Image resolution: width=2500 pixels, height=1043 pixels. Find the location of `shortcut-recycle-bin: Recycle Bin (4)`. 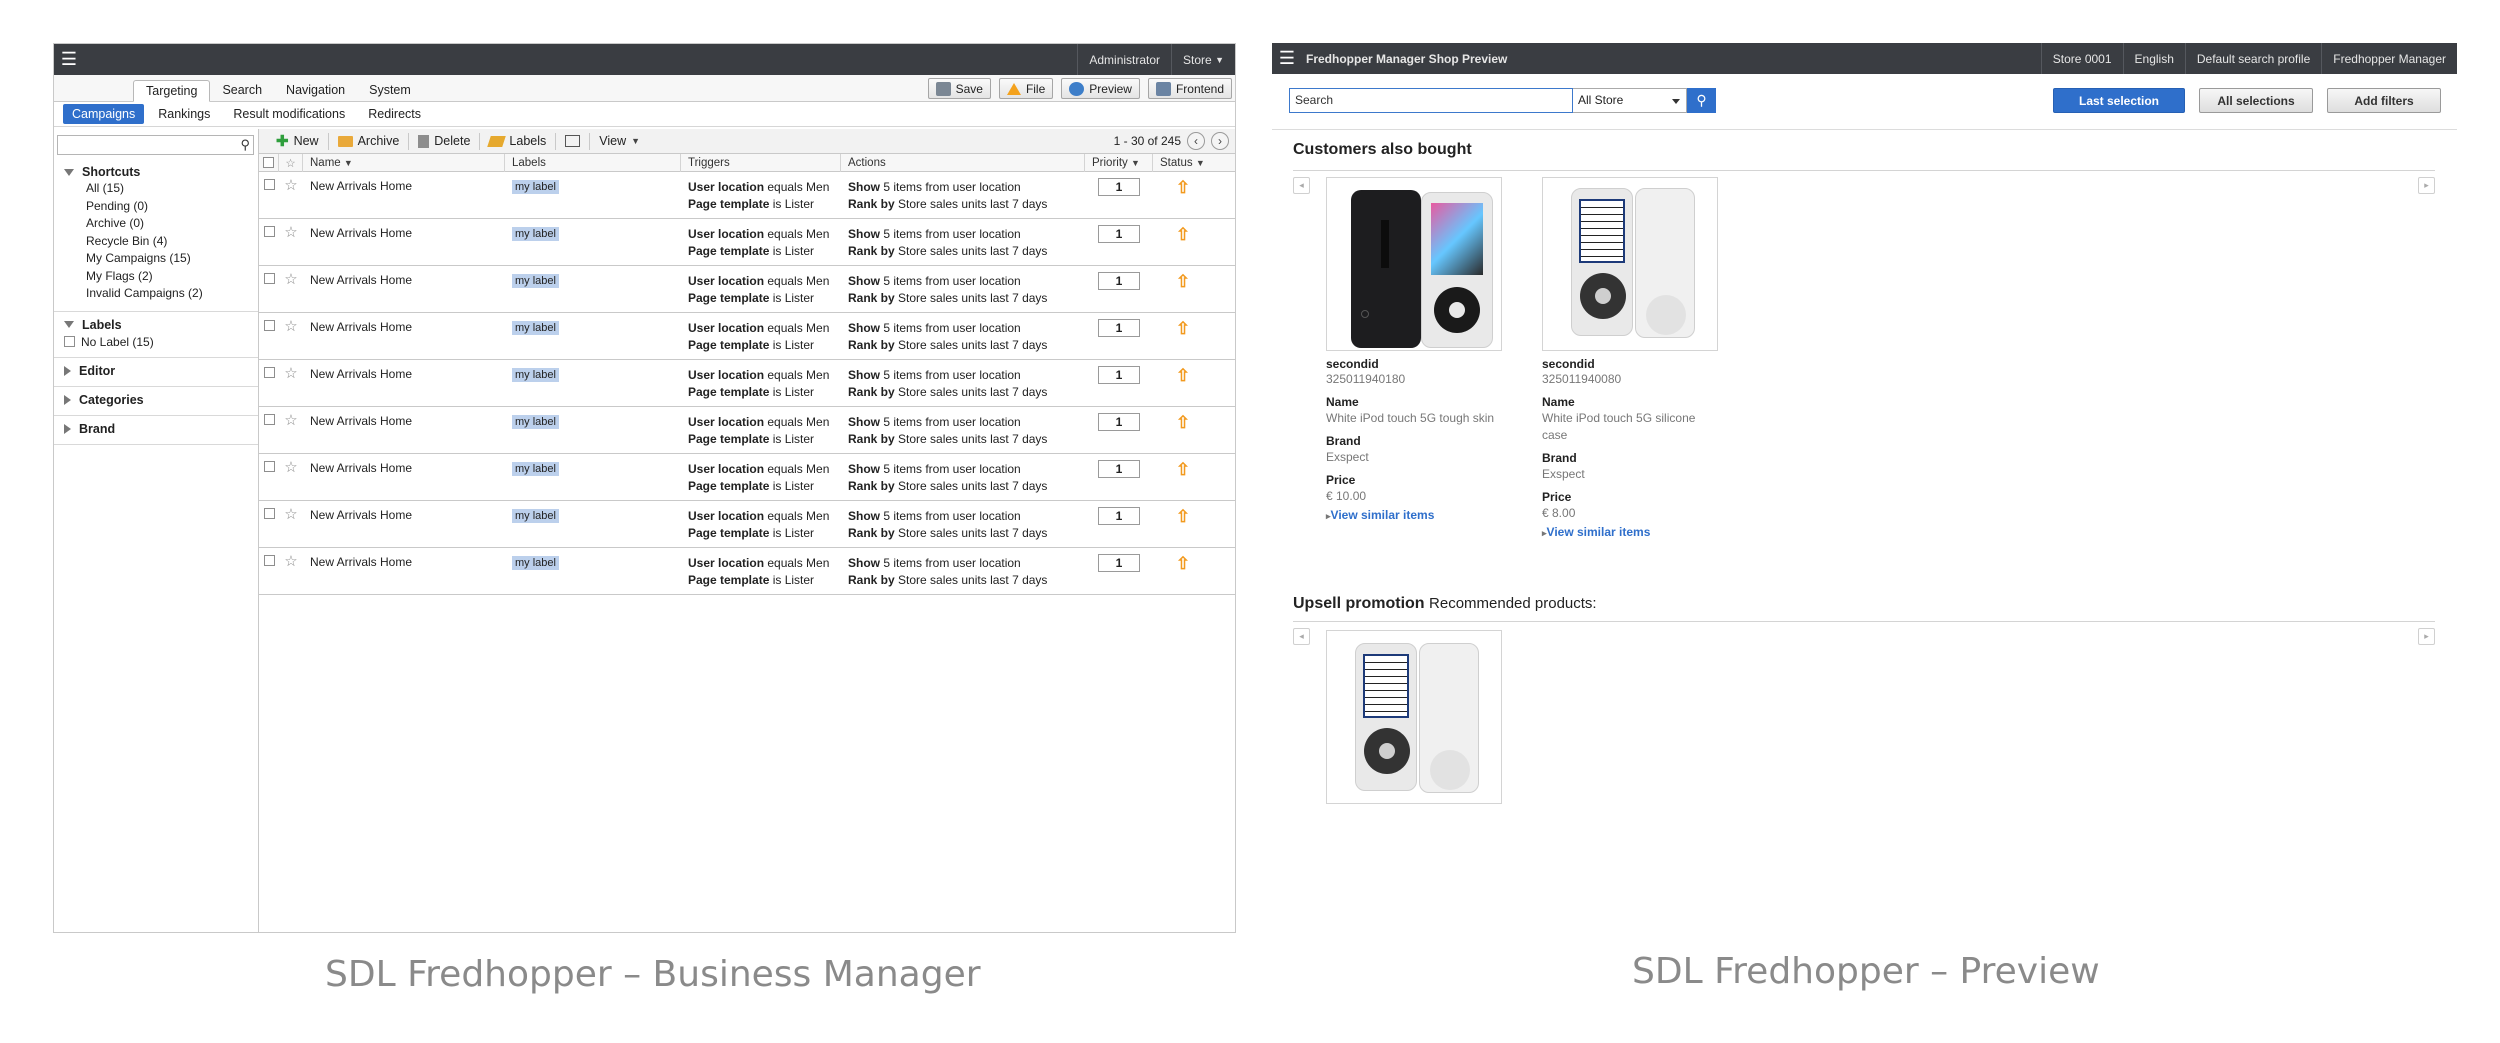

shortcut-recycle-bin: Recycle Bin (4) is located at coordinates (172, 242).